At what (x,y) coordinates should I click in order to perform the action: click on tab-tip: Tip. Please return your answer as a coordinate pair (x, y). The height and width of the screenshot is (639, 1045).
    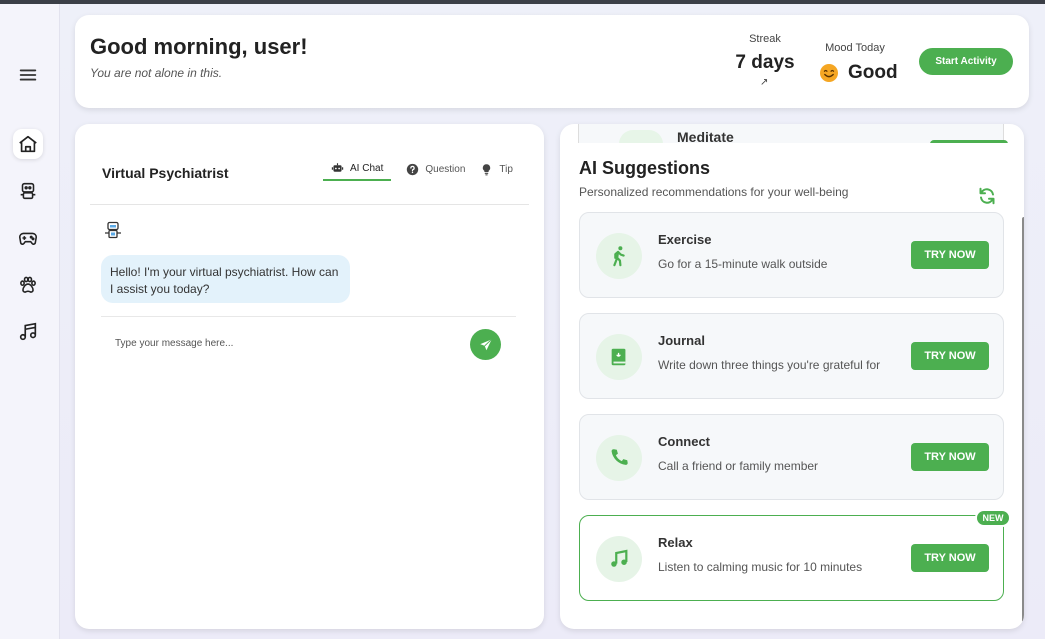
    Looking at the image, I should click on (496, 169).